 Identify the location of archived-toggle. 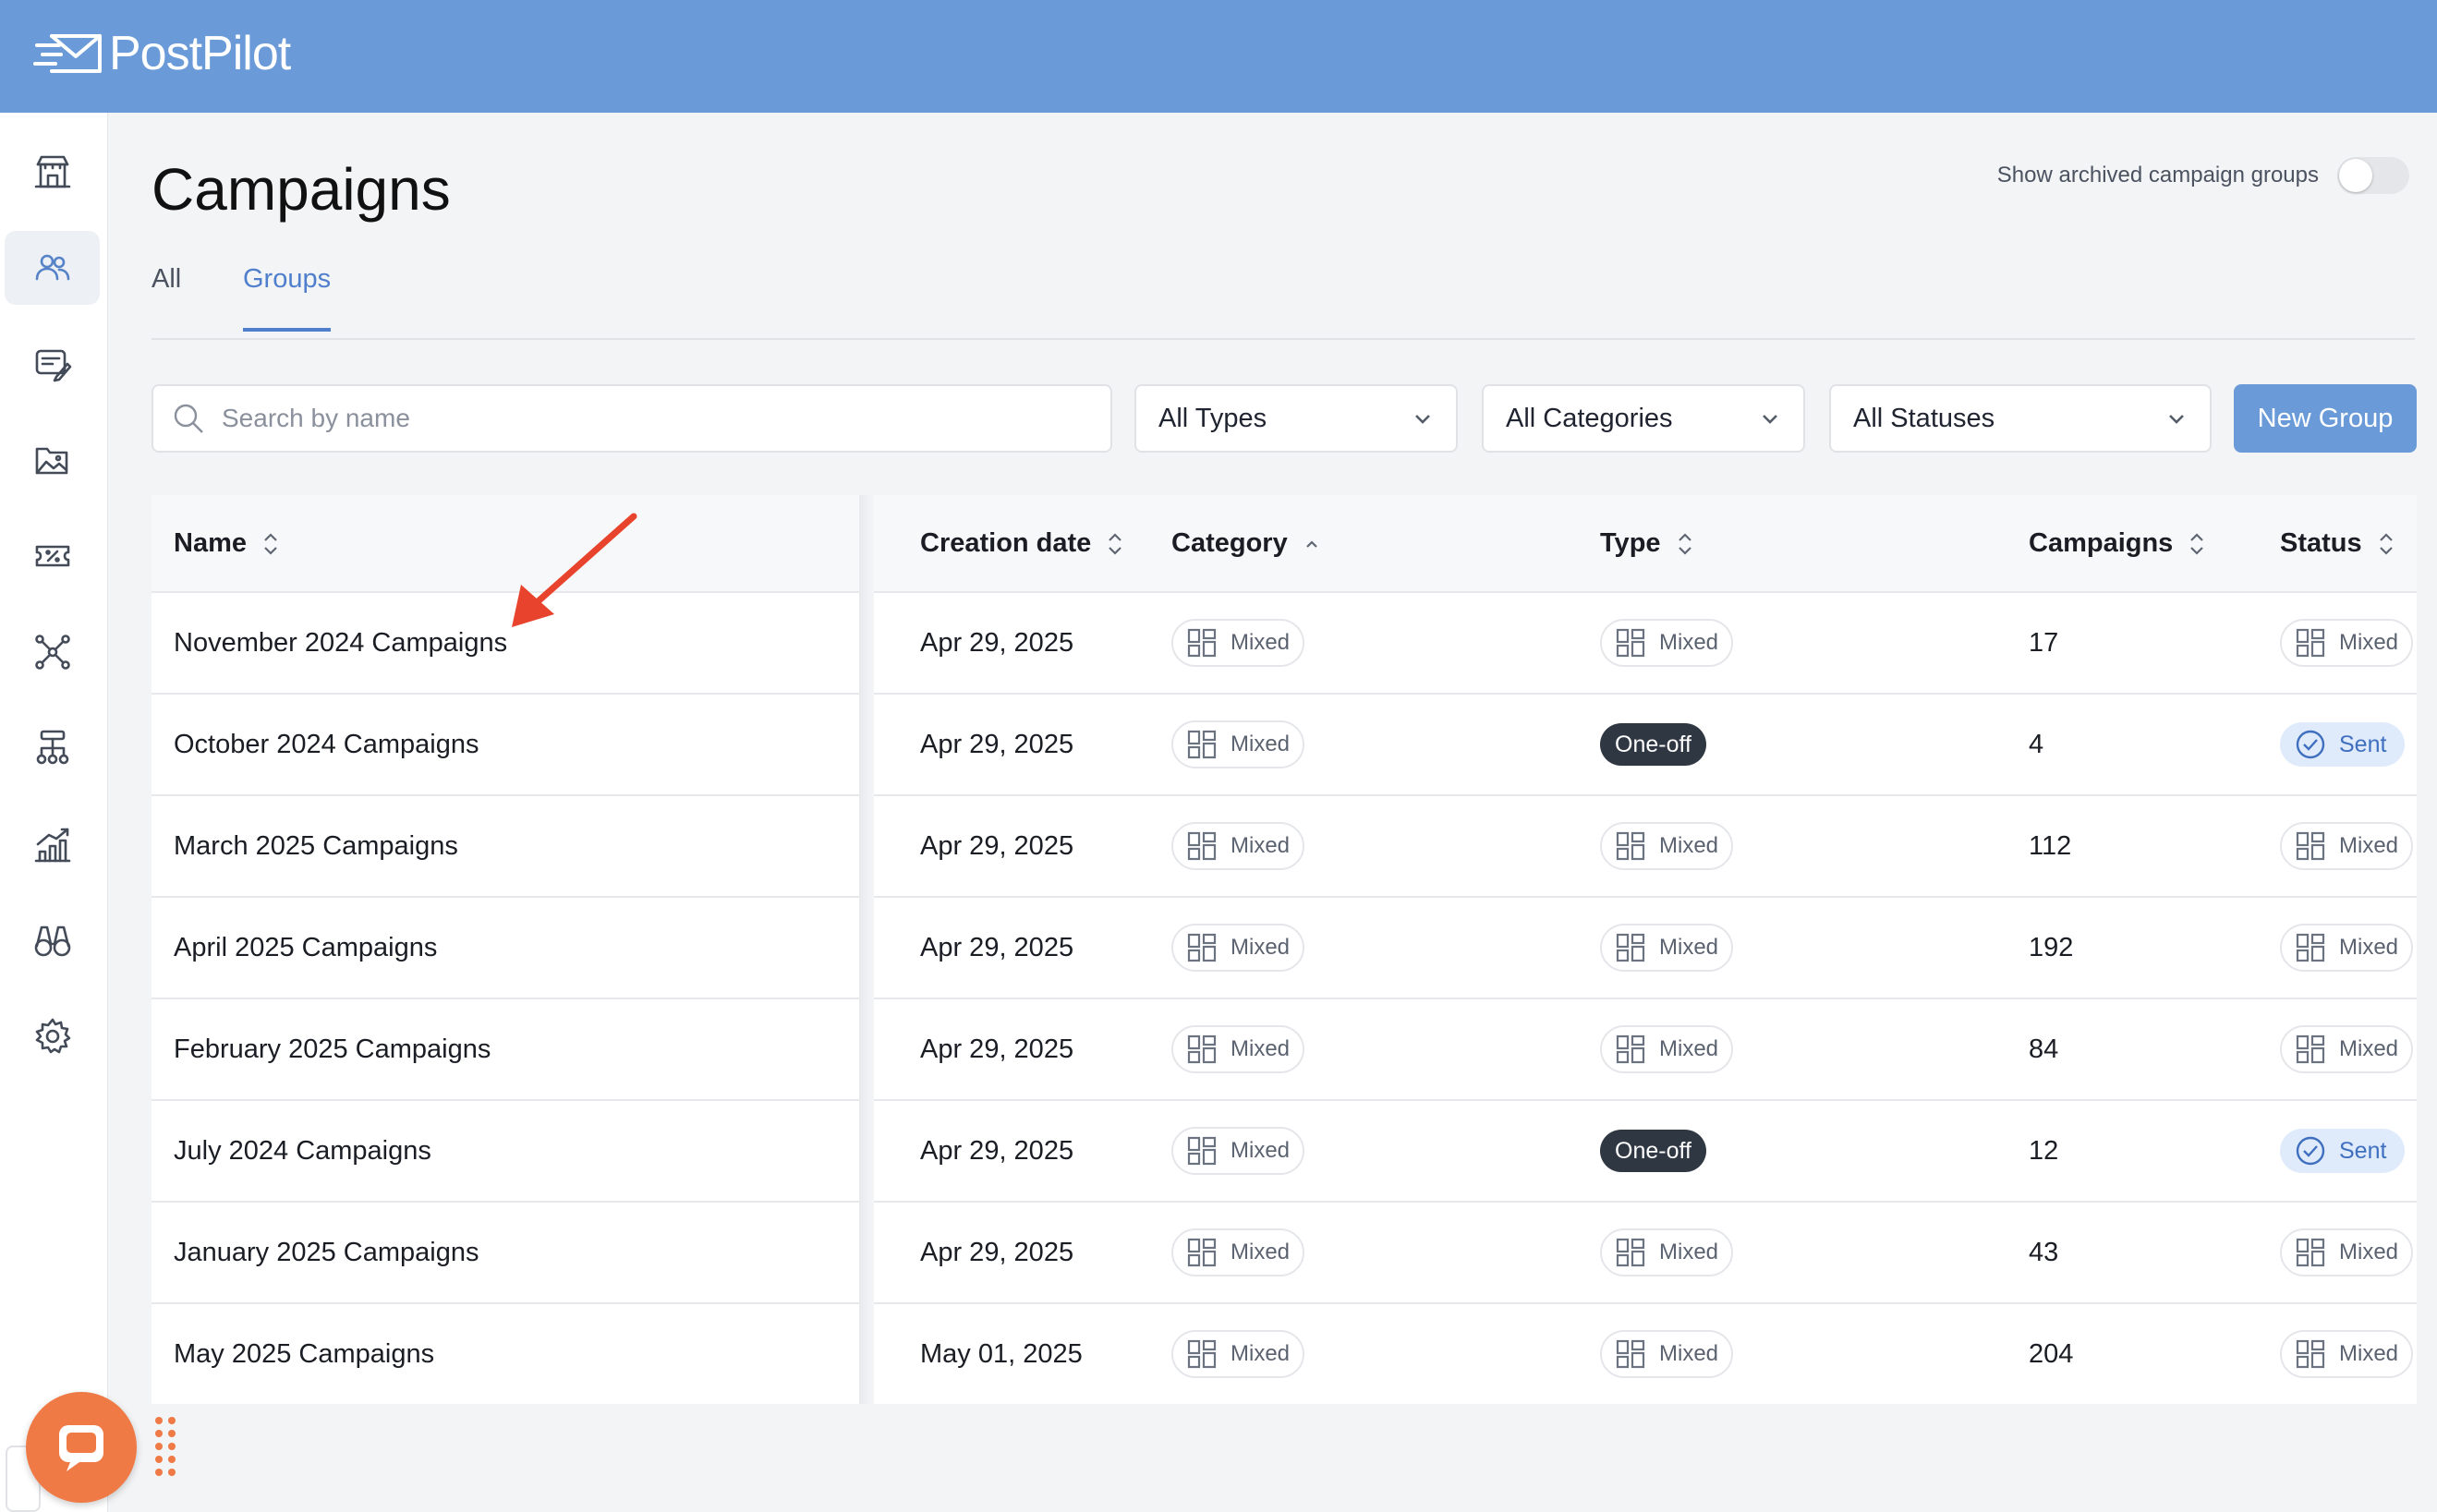
(2373, 175).